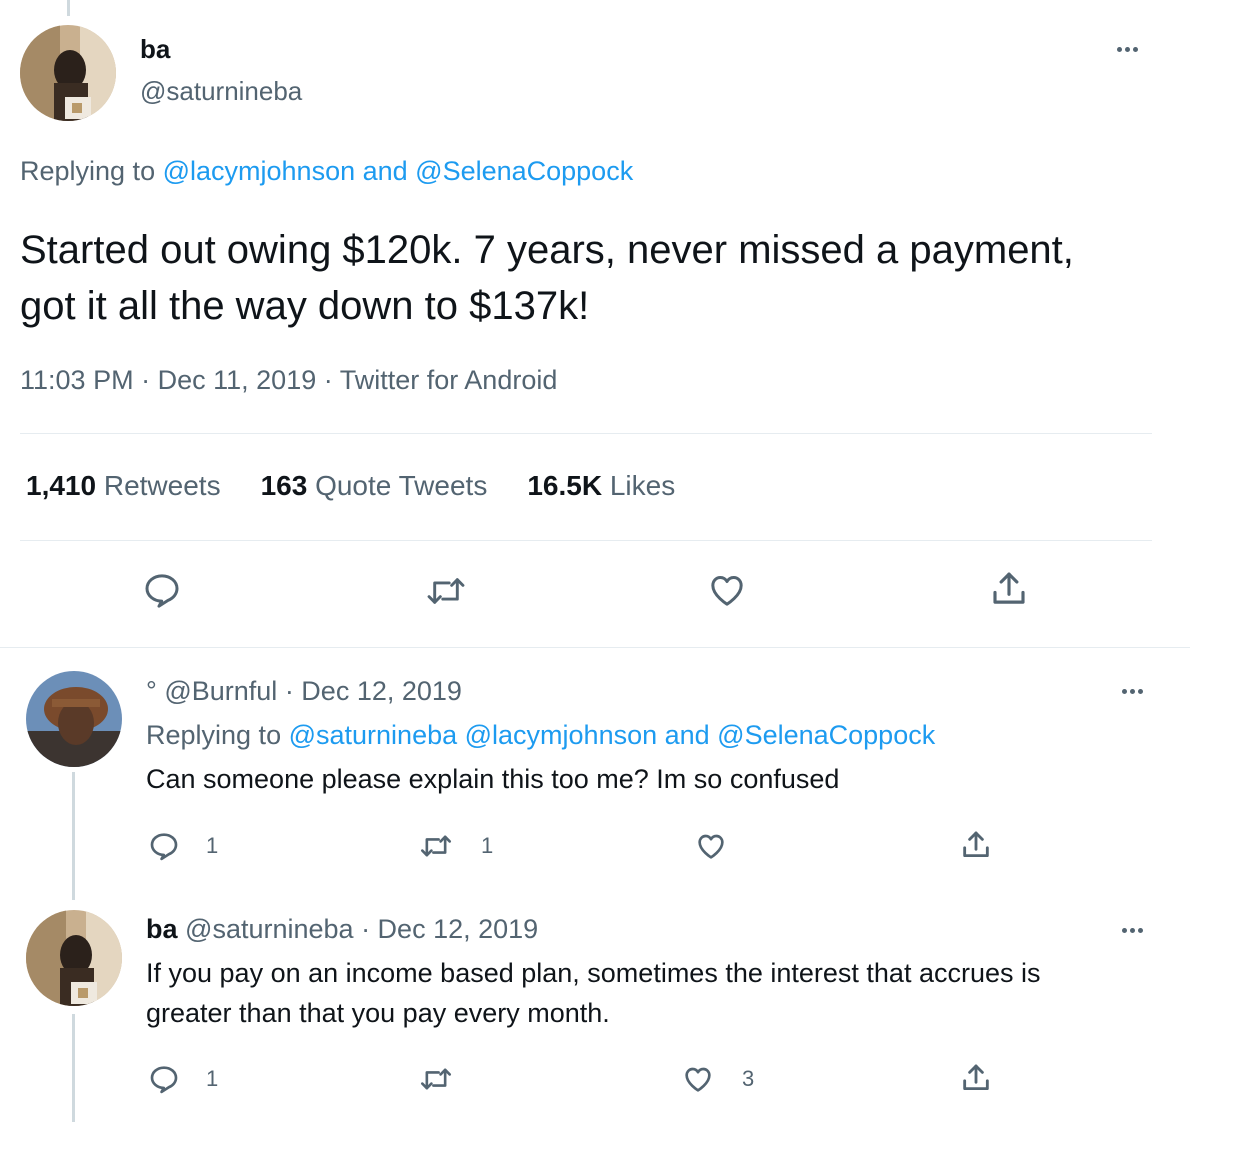  I want to click on tweet-date: Dec 11, 2019, so click(237, 380).